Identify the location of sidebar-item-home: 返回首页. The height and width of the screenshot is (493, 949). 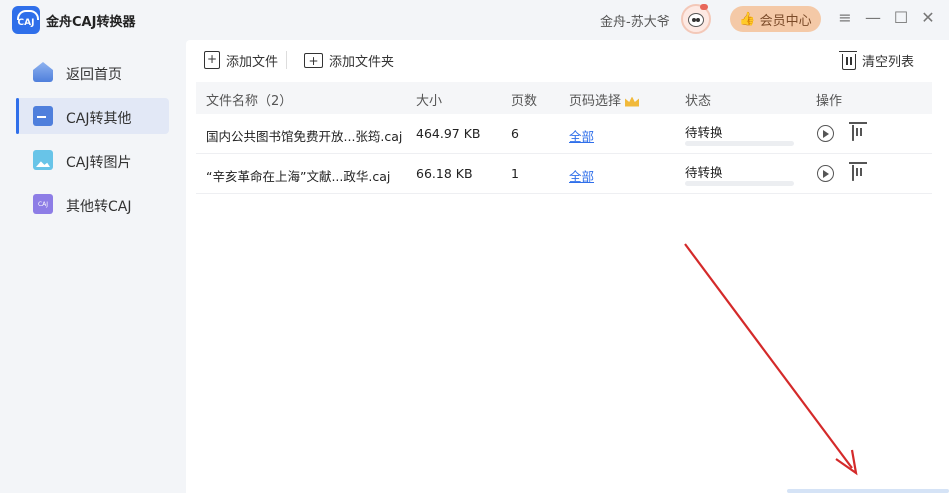
(92, 72).